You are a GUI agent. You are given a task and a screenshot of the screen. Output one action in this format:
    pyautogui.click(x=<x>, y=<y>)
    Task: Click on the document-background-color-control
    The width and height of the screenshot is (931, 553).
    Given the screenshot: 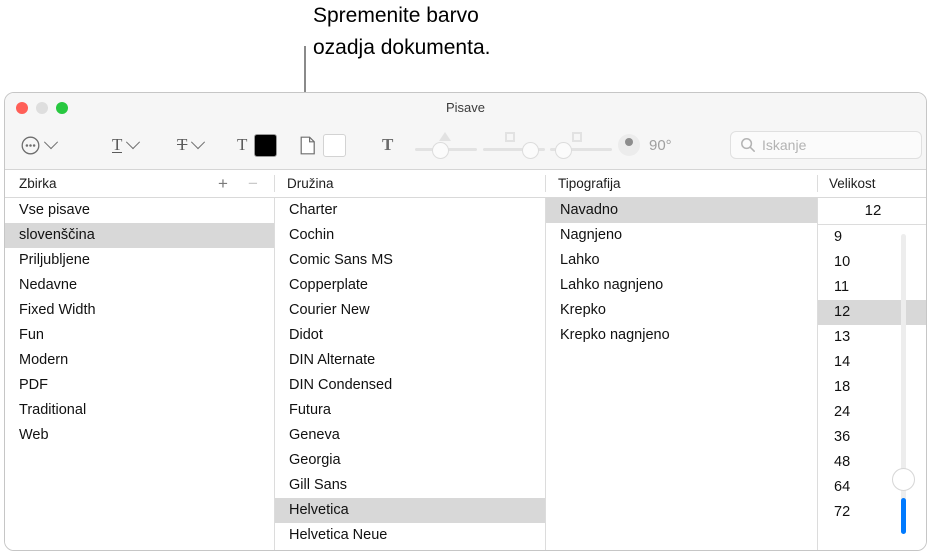 What is the action you would take?
    pyautogui.click(x=323, y=145)
    